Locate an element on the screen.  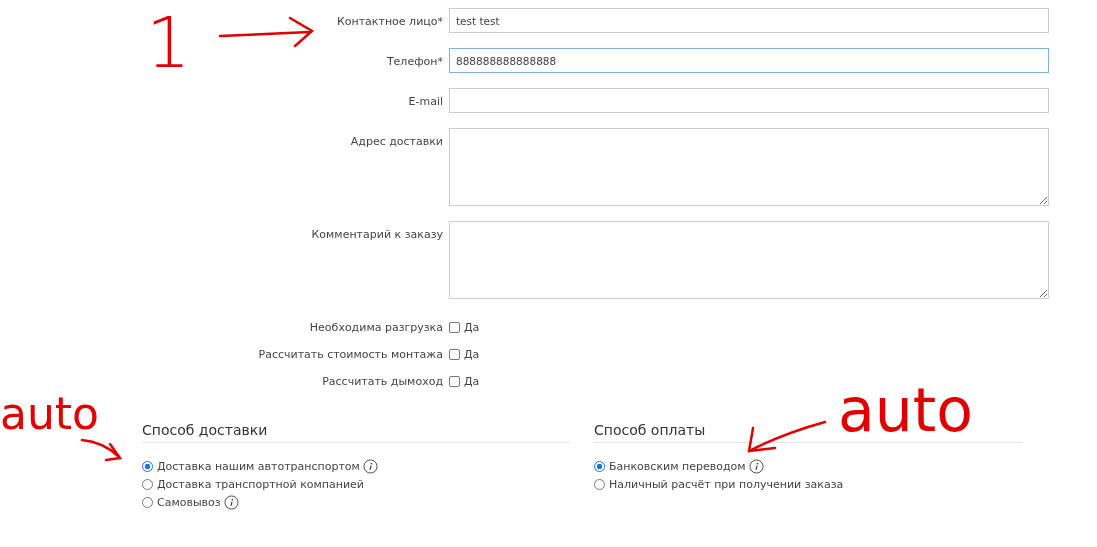
field-label: Контактное лицо* is located at coordinates (390, 21).